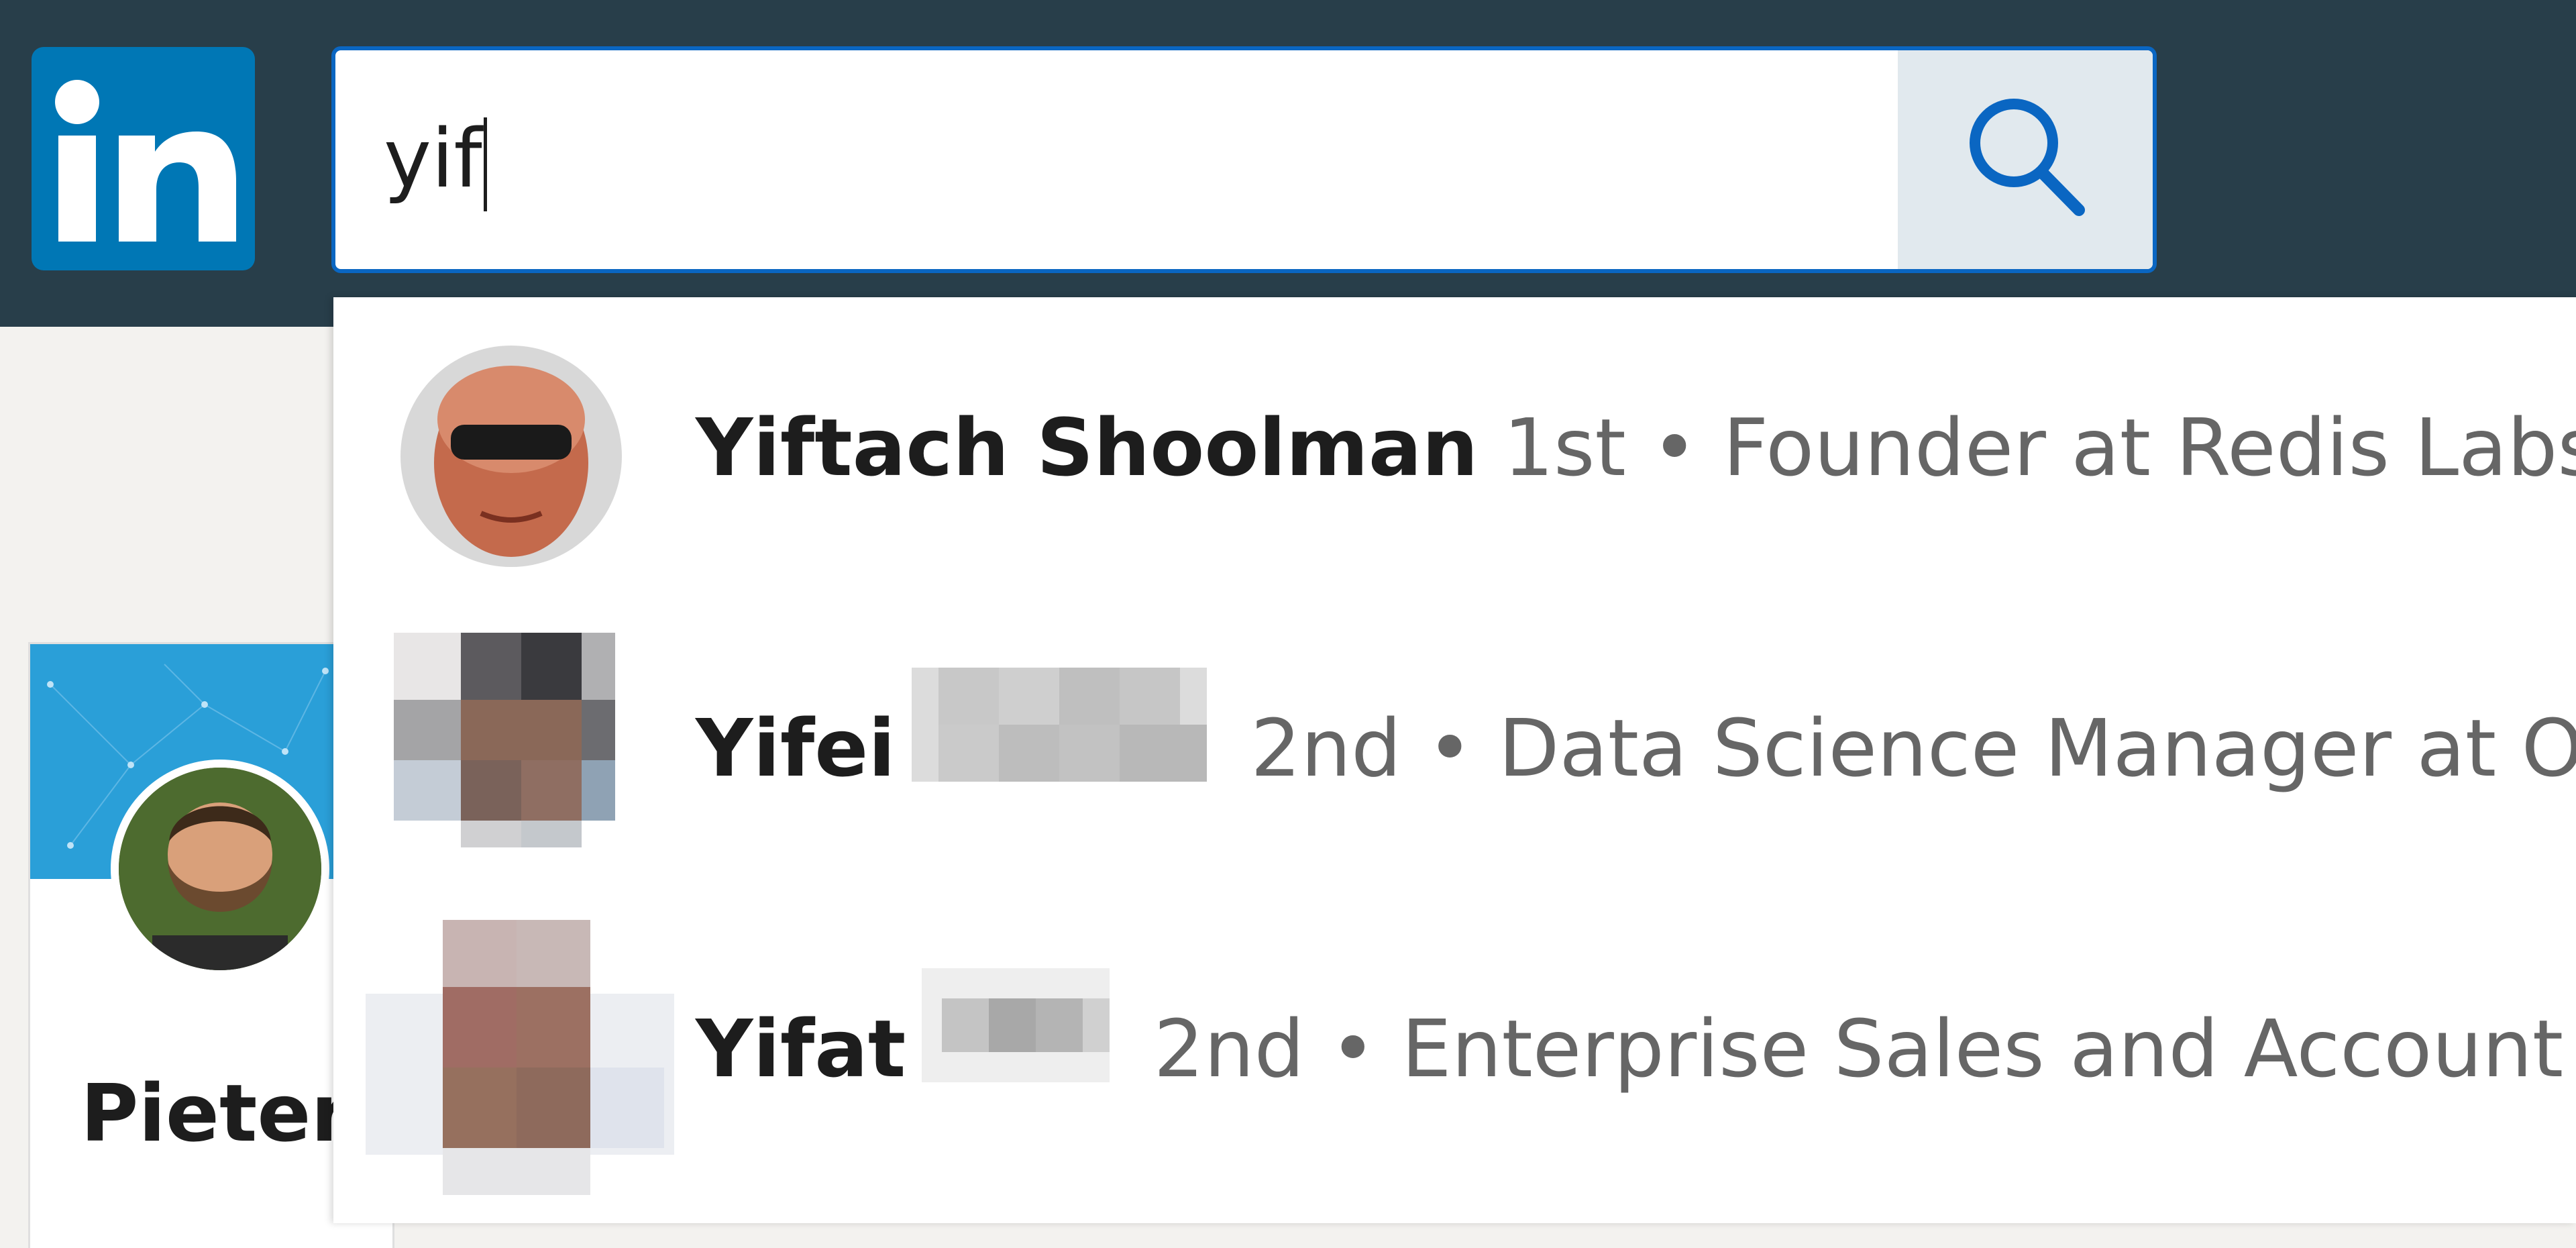 This screenshot has height=1248, width=2576. What do you see at coordinates (435, 160) in the screenshot?
I see `search-input: yif` at bounding box center [435, 160].